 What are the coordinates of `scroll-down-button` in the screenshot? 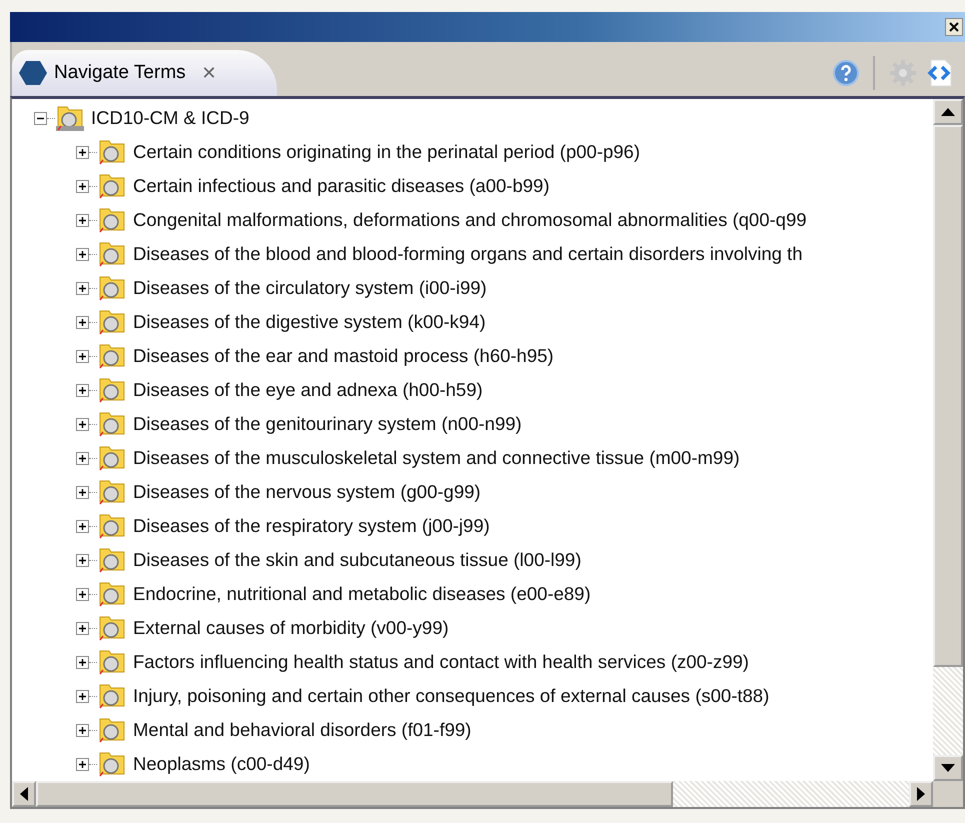 It's located at (948, 768).